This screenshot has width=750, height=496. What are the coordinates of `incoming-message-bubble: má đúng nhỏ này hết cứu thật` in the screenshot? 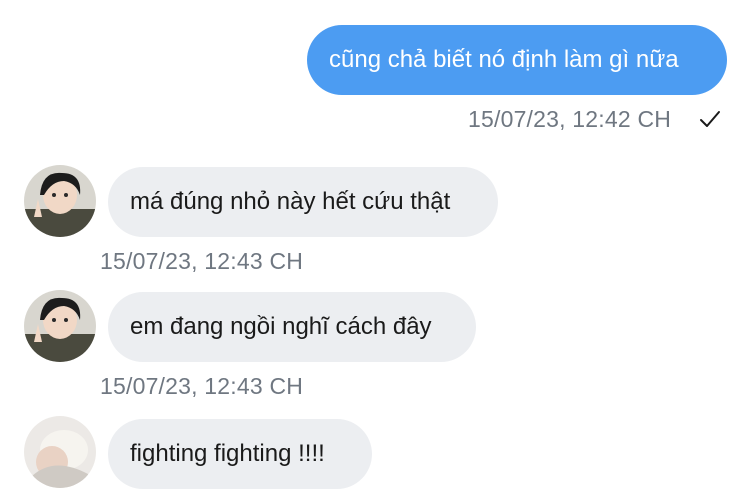 It's located at (303, 202).